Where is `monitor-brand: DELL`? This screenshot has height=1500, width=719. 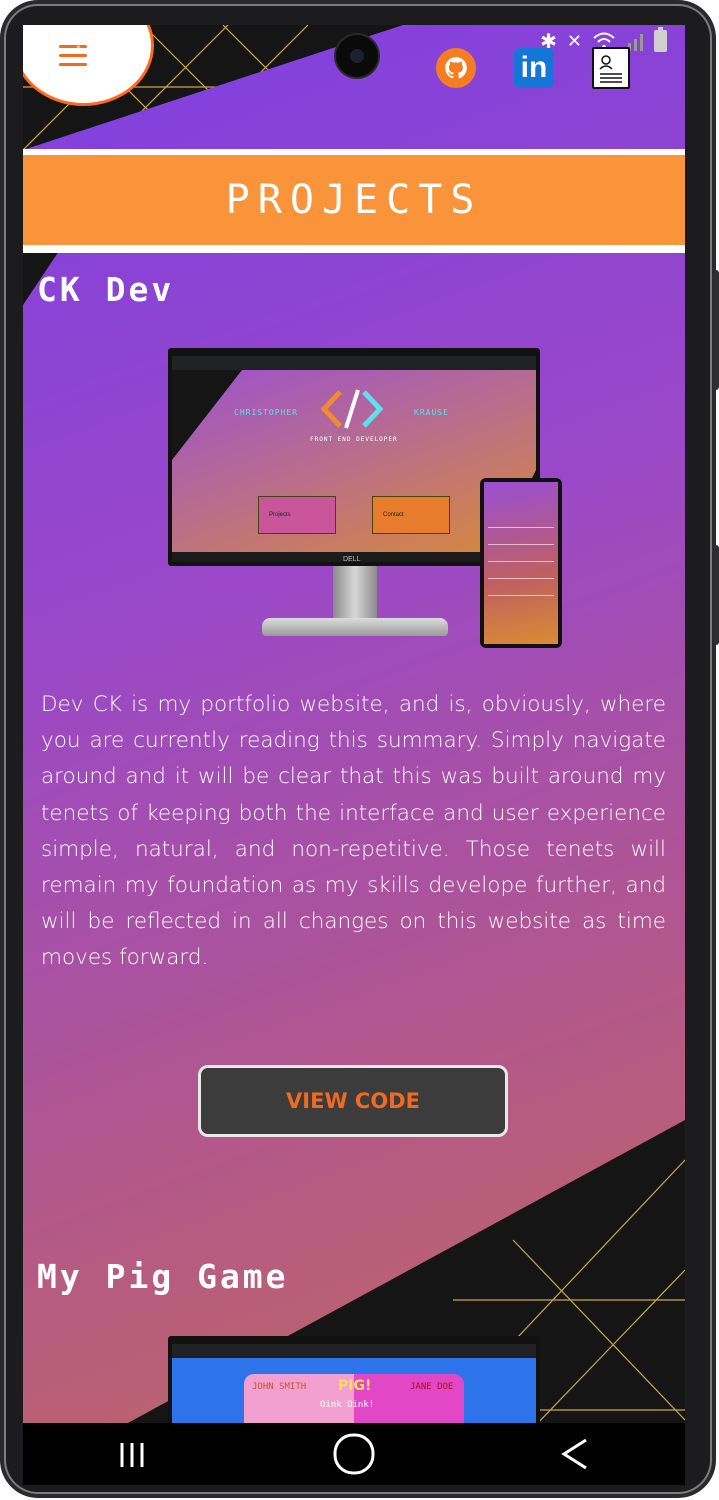 monitor-brand: DELL is located at coordinates (352, 559).